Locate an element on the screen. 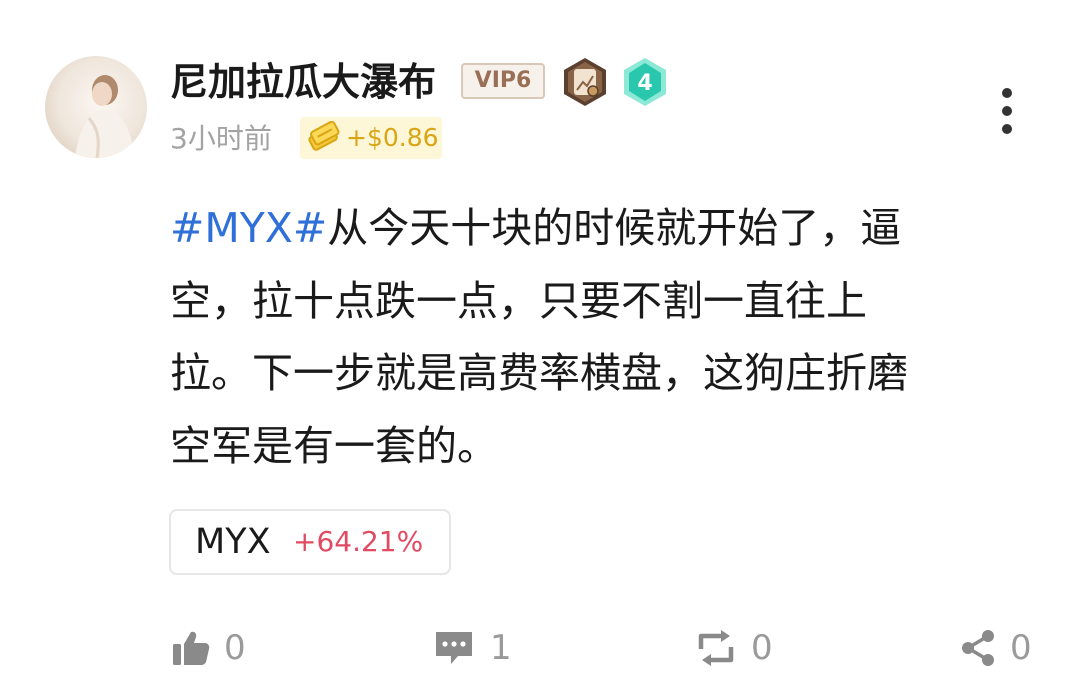 Image resolution: width=1080 pixels, height=689 pixels. hashtag-link: #MYX# is located at coordinates (248, 228).